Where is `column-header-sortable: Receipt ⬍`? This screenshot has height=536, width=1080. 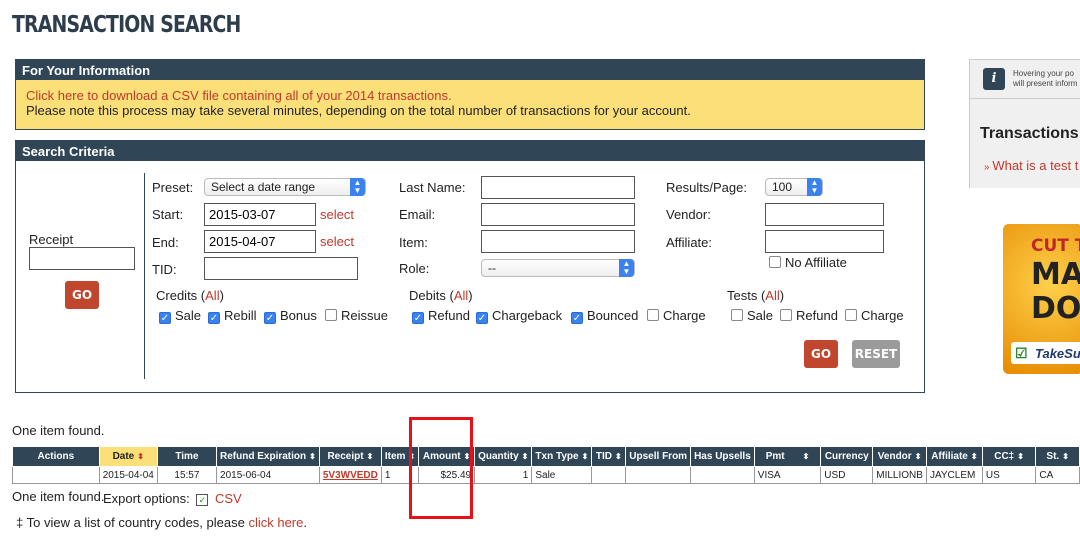 column-header-sortable: Receipt ⬍ is located at coordinates (350, 456).